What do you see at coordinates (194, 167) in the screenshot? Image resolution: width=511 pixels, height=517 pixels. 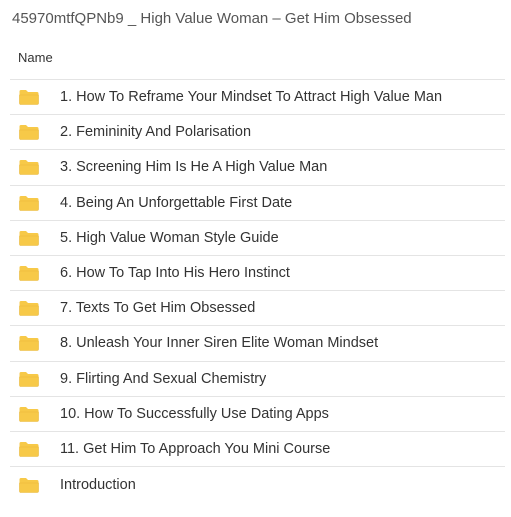 I see `folder-name: 3. Screening Him Is He A High Value Man` at bounding box center [194, 167].